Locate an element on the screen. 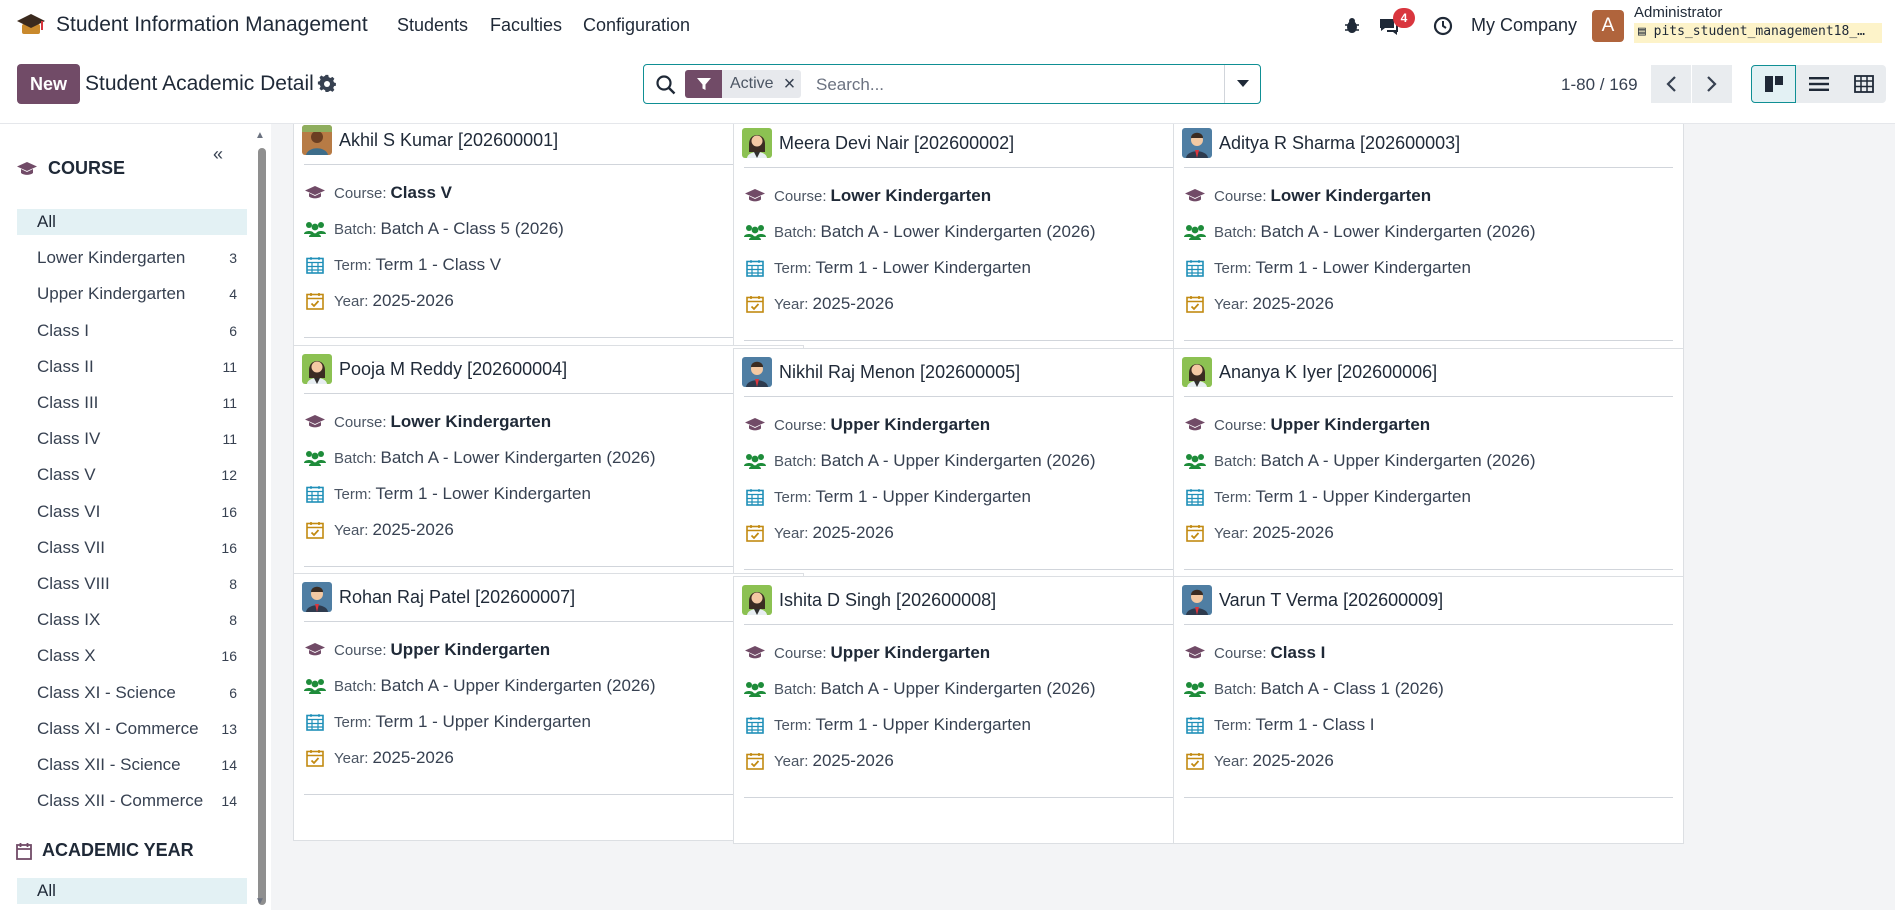  chevron-right-icon is located at coordinates (1712, 84).